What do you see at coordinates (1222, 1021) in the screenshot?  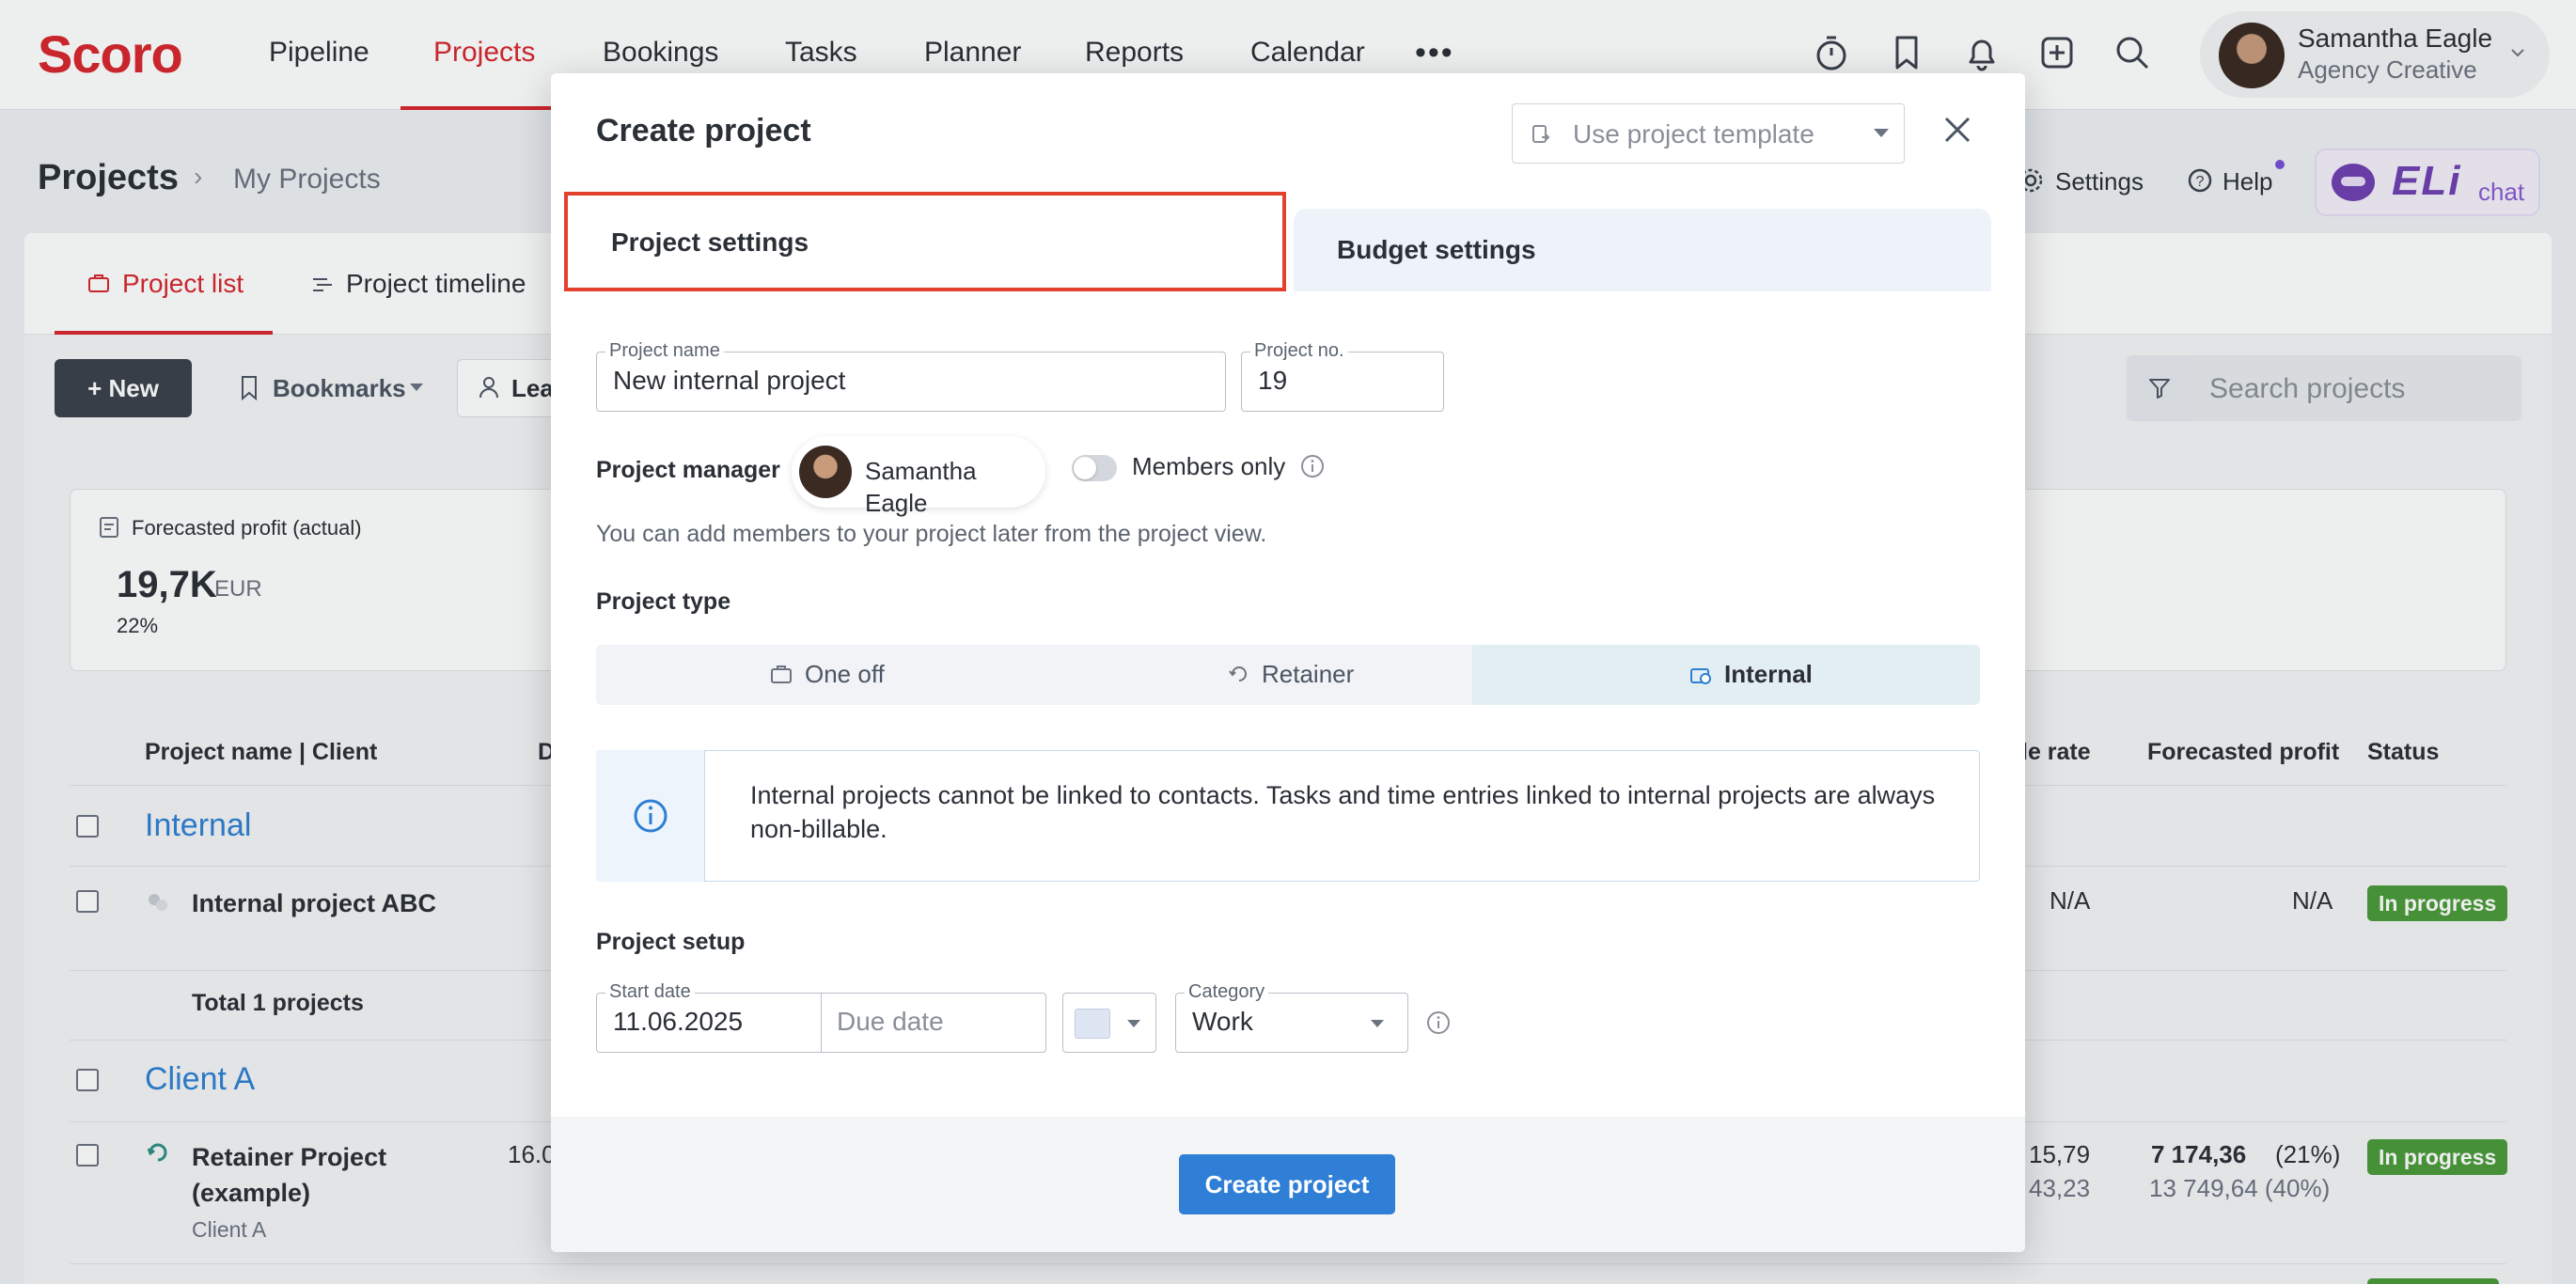 I see `category-value: Work` at bounding box center [1222, 1021].